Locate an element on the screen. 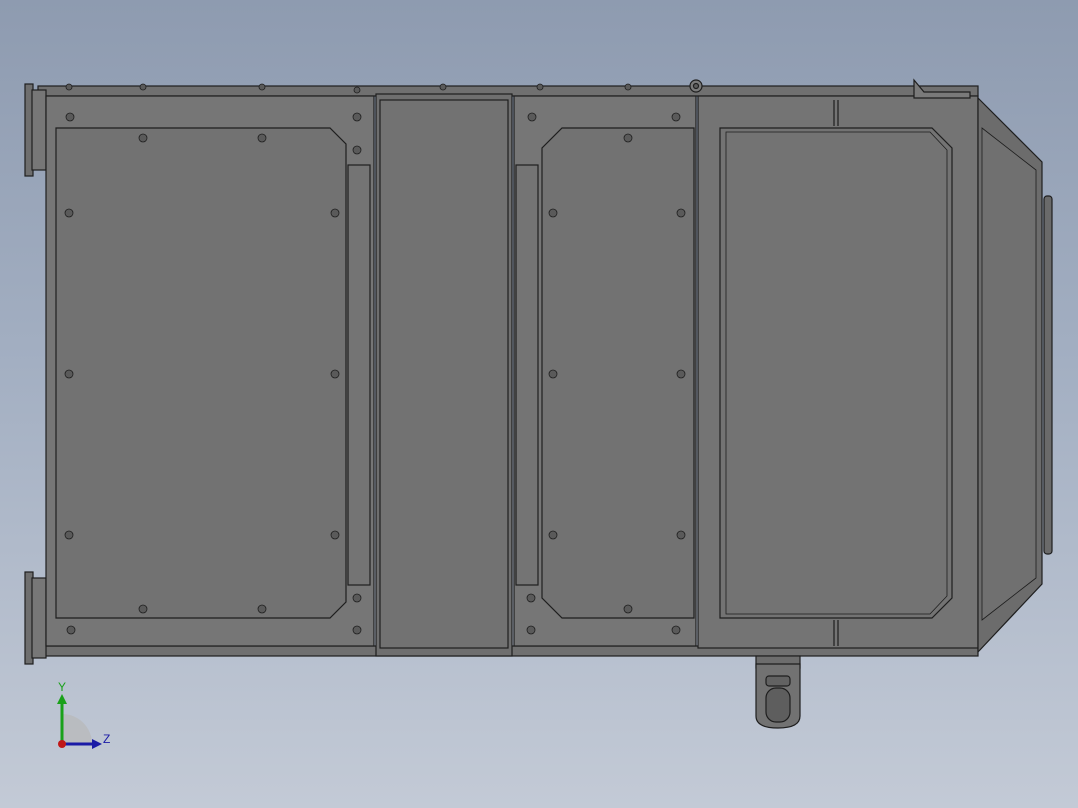 The image size is (1078, 808). x-axis-dot-icon is located at coordinates (62, 744).